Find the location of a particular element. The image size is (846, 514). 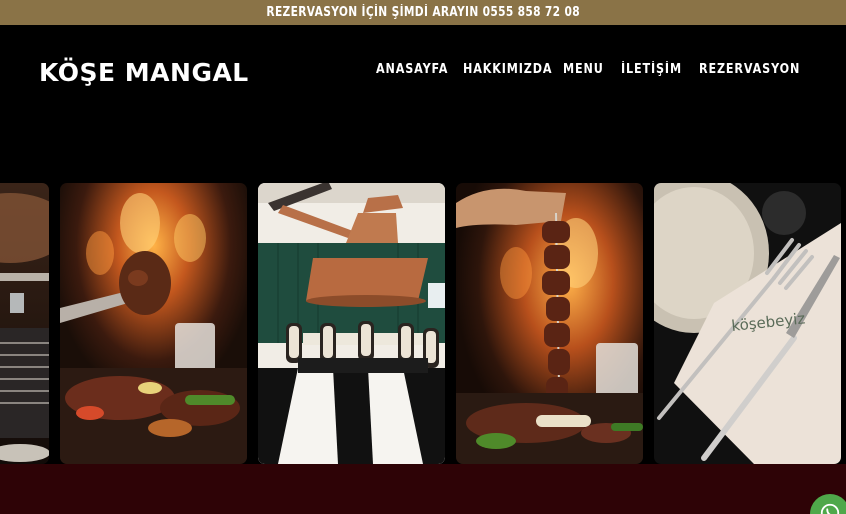

site-logo: KÖŞE MANGAL is located at coordinates (144, 72).